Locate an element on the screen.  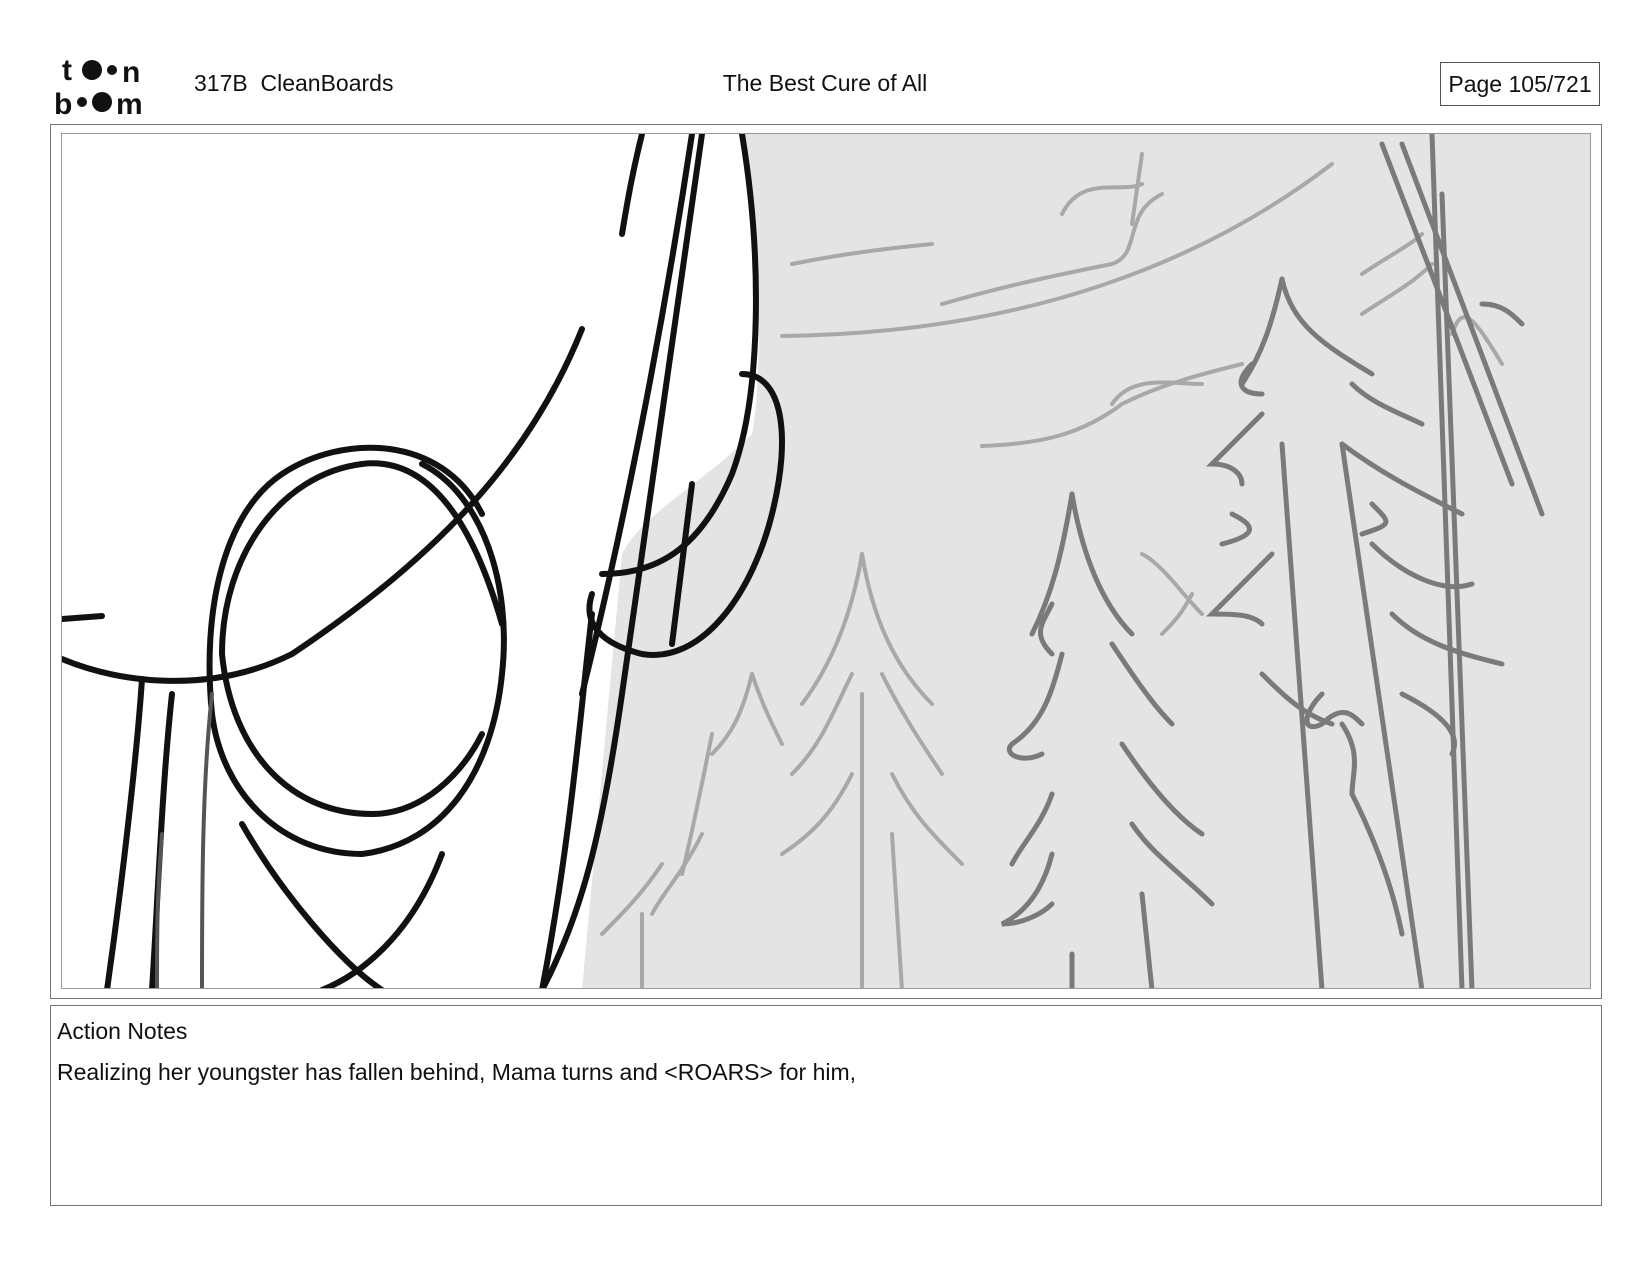
page-title: The Best Cure of All is located at coordinates (825, 83).